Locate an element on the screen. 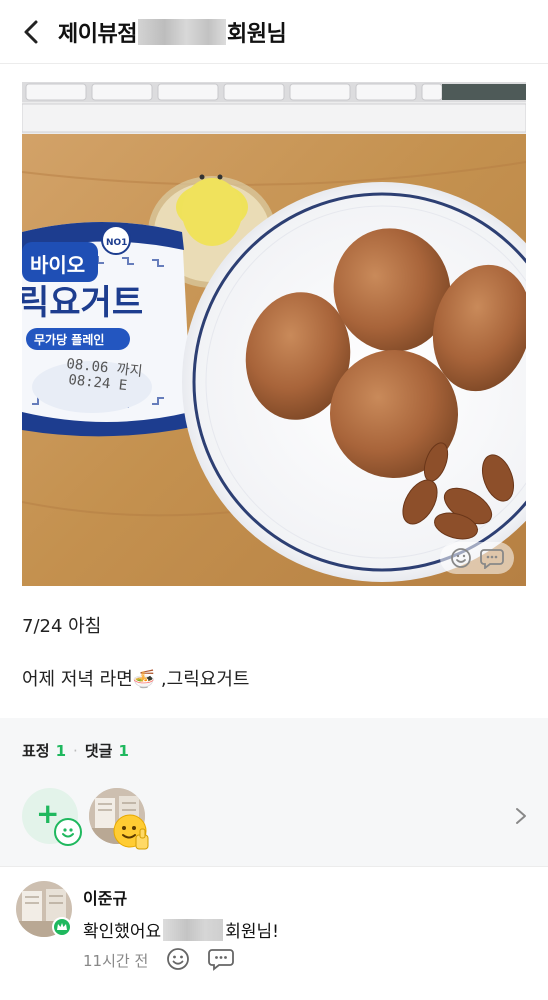 The image size is (548, 1000). comment-text: 확인했어요 회원님! is located at coordinates (181, 929).